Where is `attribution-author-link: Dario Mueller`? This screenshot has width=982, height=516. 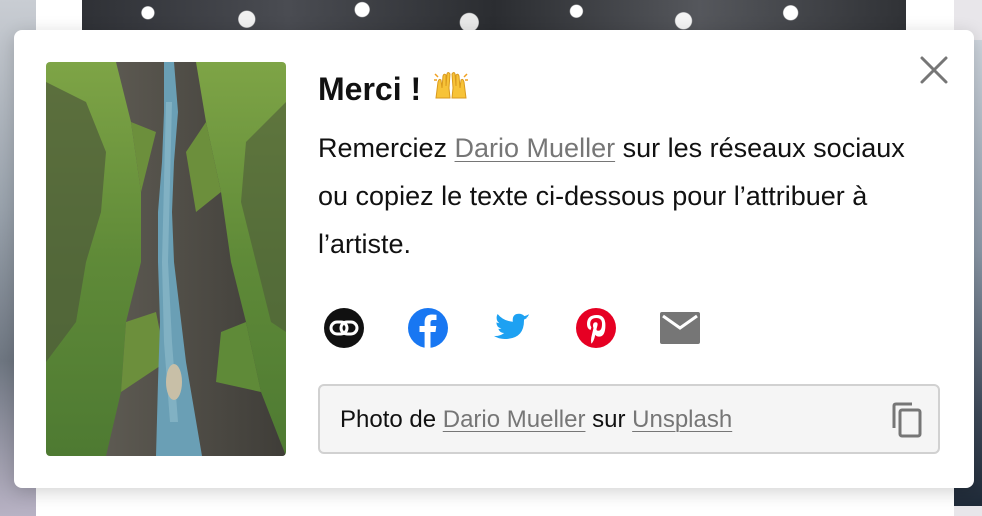 attribution-author-link: Dario Mueller is located at coordinates (514, 419).